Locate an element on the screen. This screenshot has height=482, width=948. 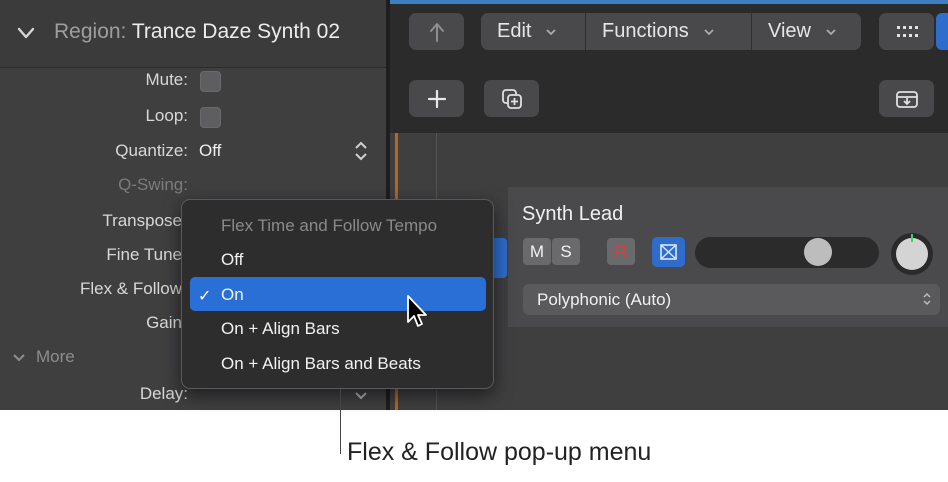
callout-line is located at coordinates (340, 421).